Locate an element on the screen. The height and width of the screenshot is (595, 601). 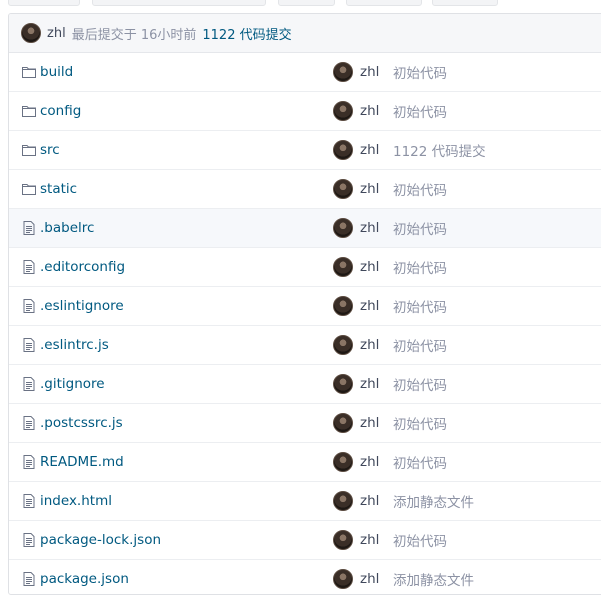
file-row: src zhl 1122 代码提交 is located at coordinates (305, 150).